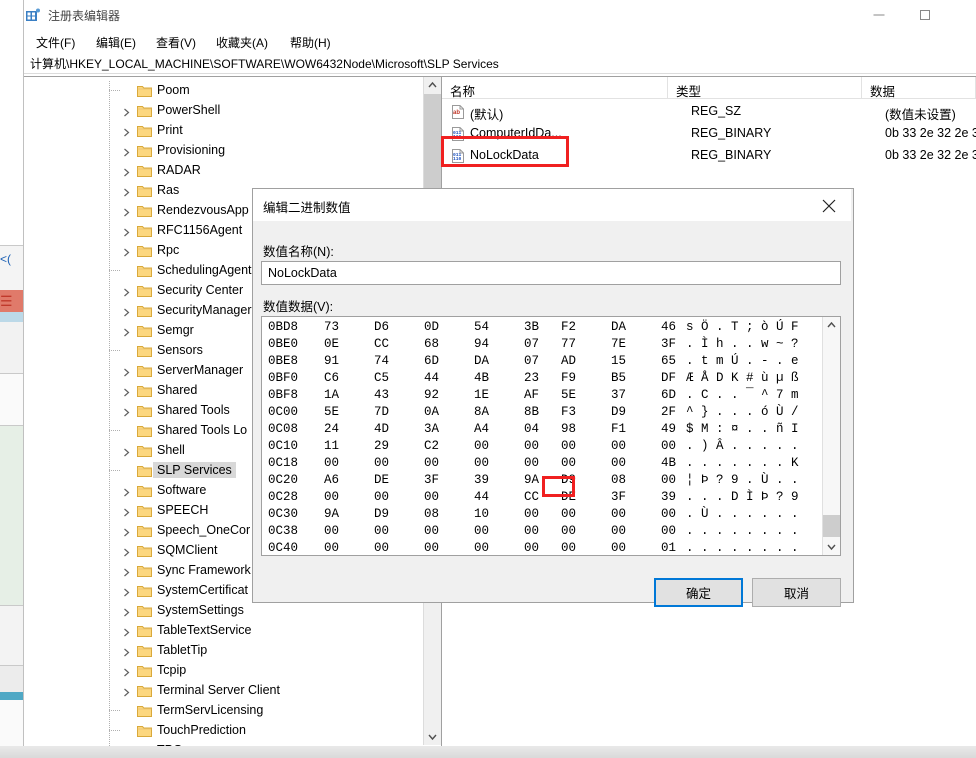  Describe the element at coordinates (224, 611) in the screenshot. I see `tree-node-systemsettings: SystemSettings` at that location.